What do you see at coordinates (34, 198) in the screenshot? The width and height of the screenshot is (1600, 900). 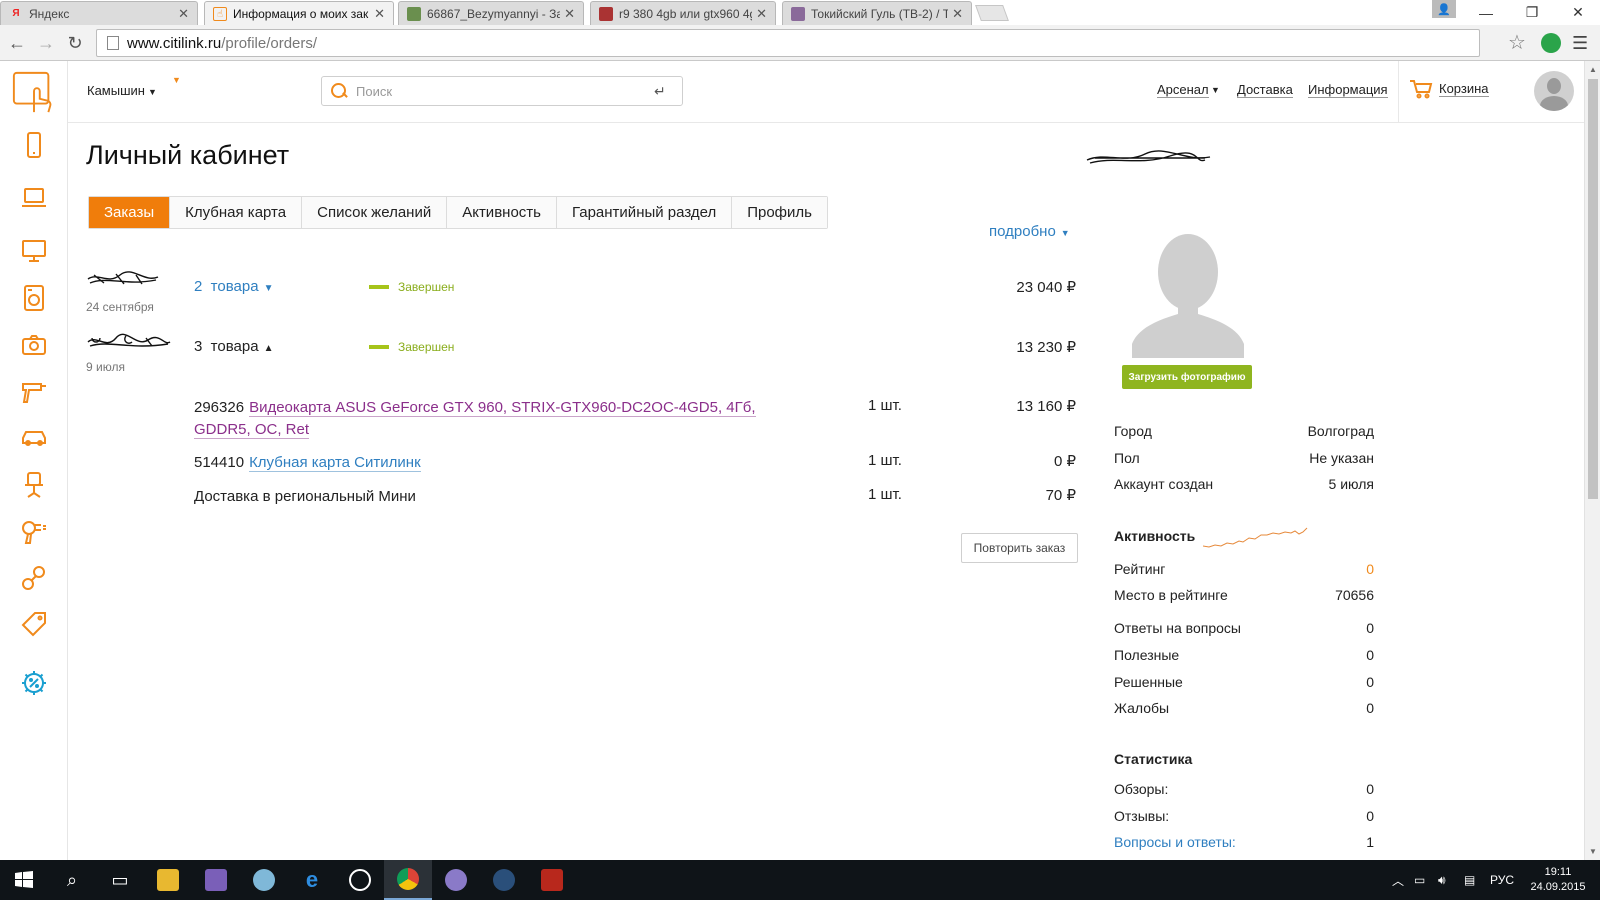 I see `laptop-icon` at bounding box center [34, 198].